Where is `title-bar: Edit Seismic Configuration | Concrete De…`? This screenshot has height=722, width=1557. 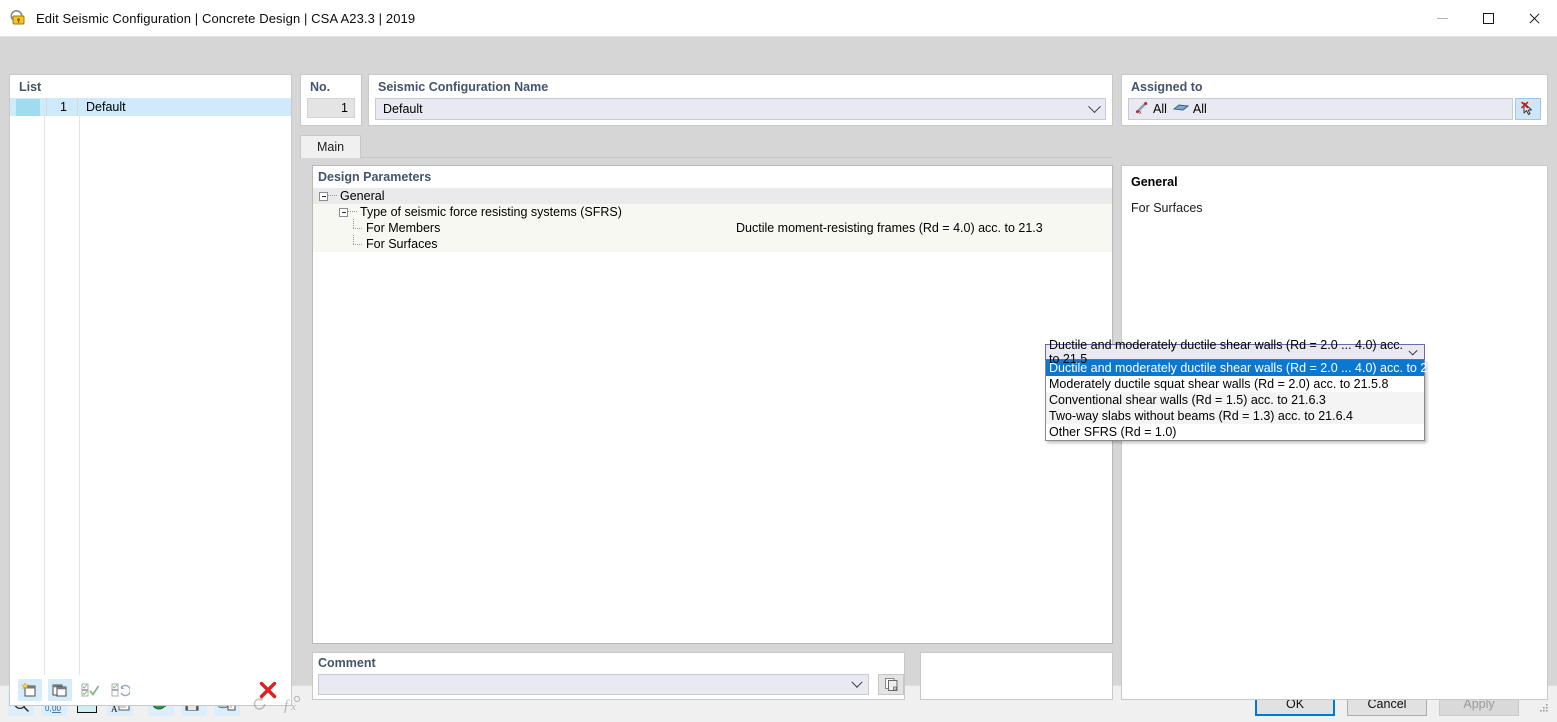
title-bar: Edit Seismic Configuration | Concrete De… is located at coordinates (778, 18).